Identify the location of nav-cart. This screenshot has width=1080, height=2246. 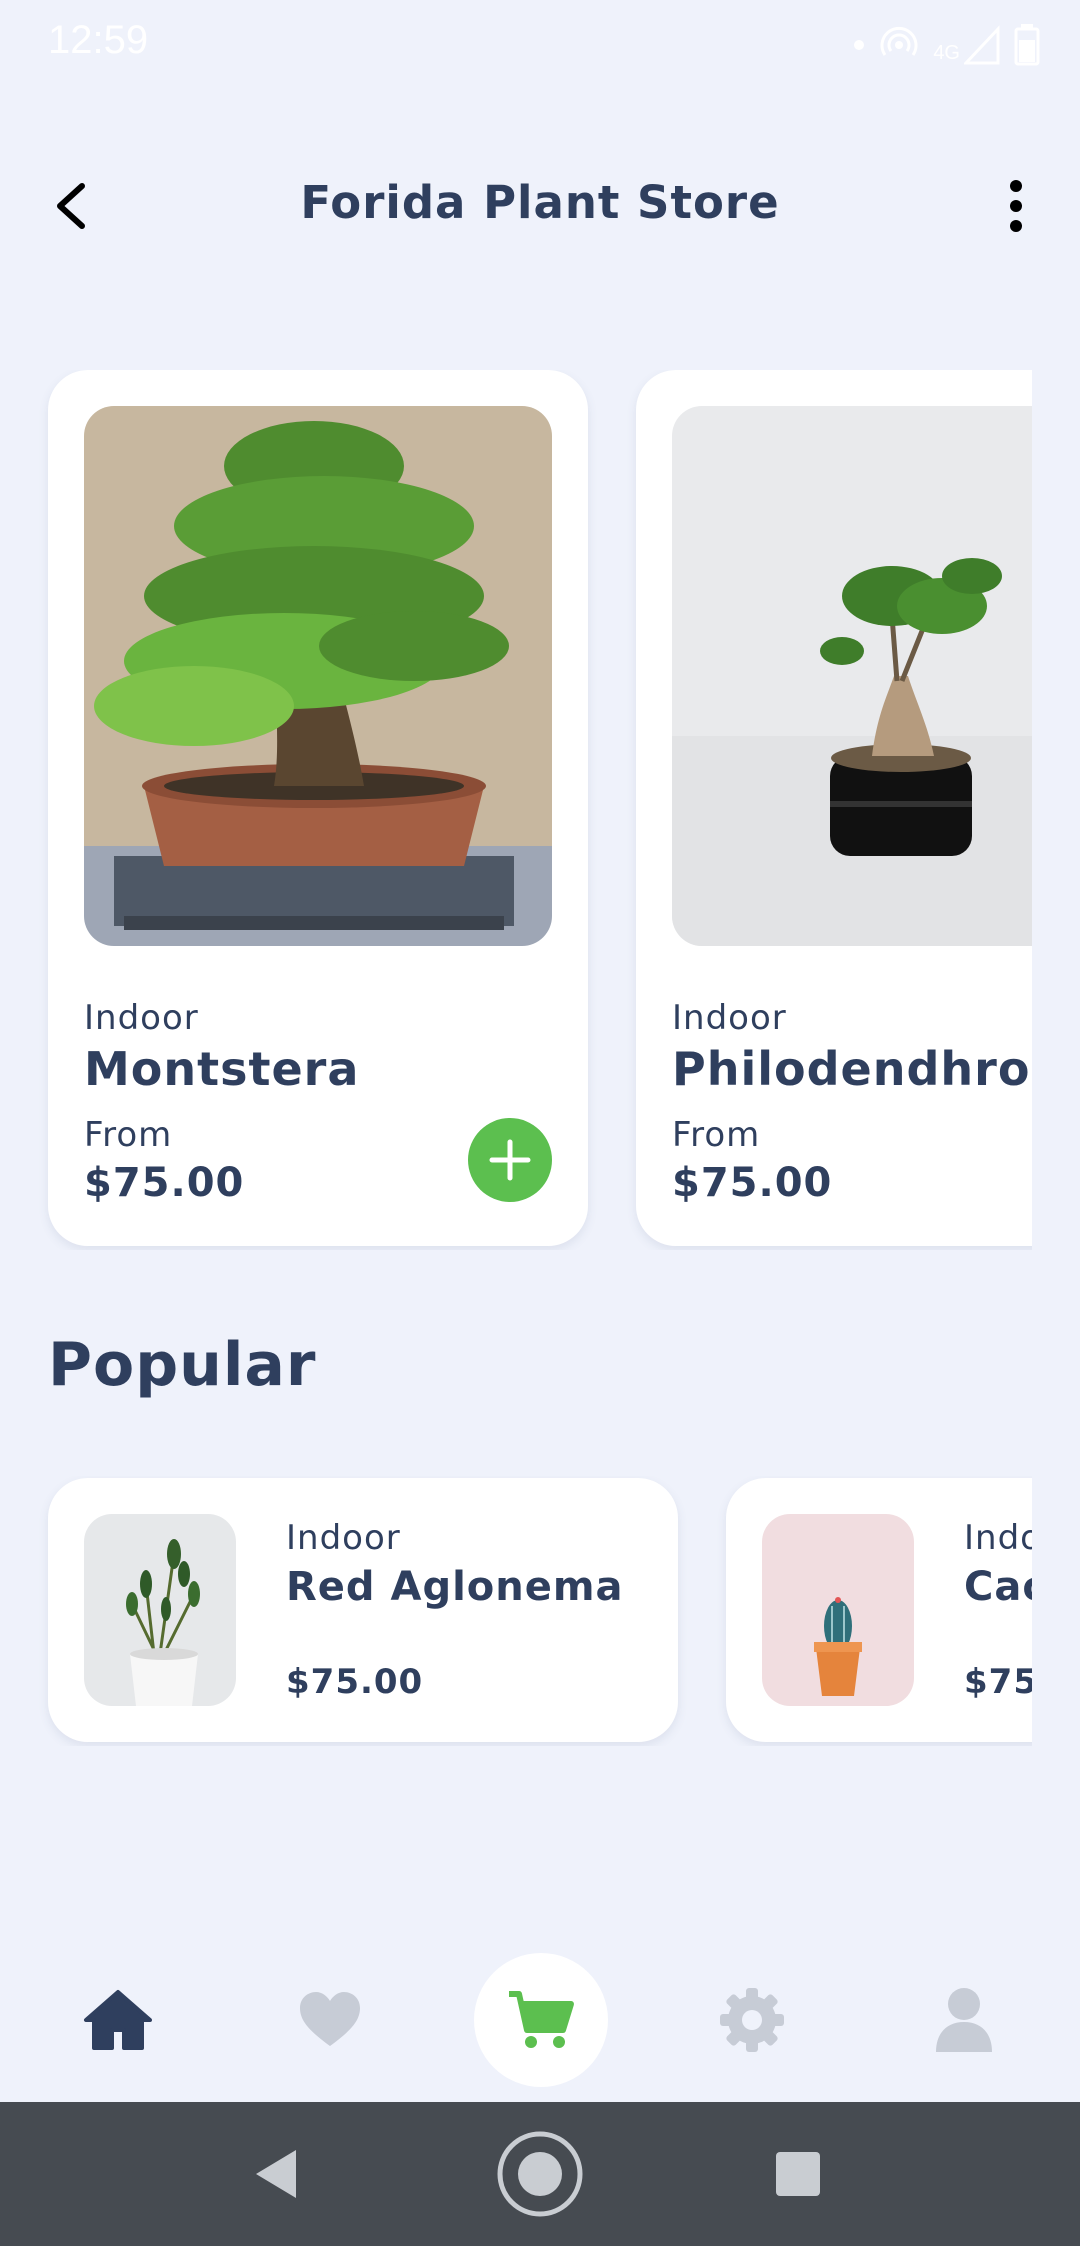
(541, 2020).